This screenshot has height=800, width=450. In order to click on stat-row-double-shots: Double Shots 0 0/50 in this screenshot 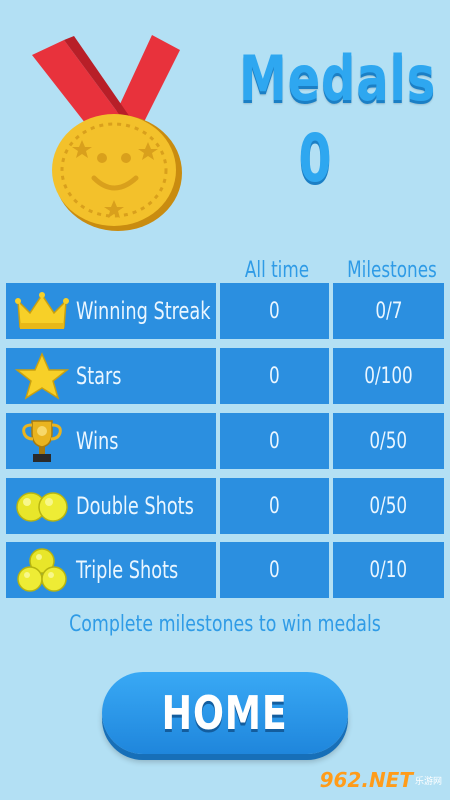, I will do `click(225, 506)`.